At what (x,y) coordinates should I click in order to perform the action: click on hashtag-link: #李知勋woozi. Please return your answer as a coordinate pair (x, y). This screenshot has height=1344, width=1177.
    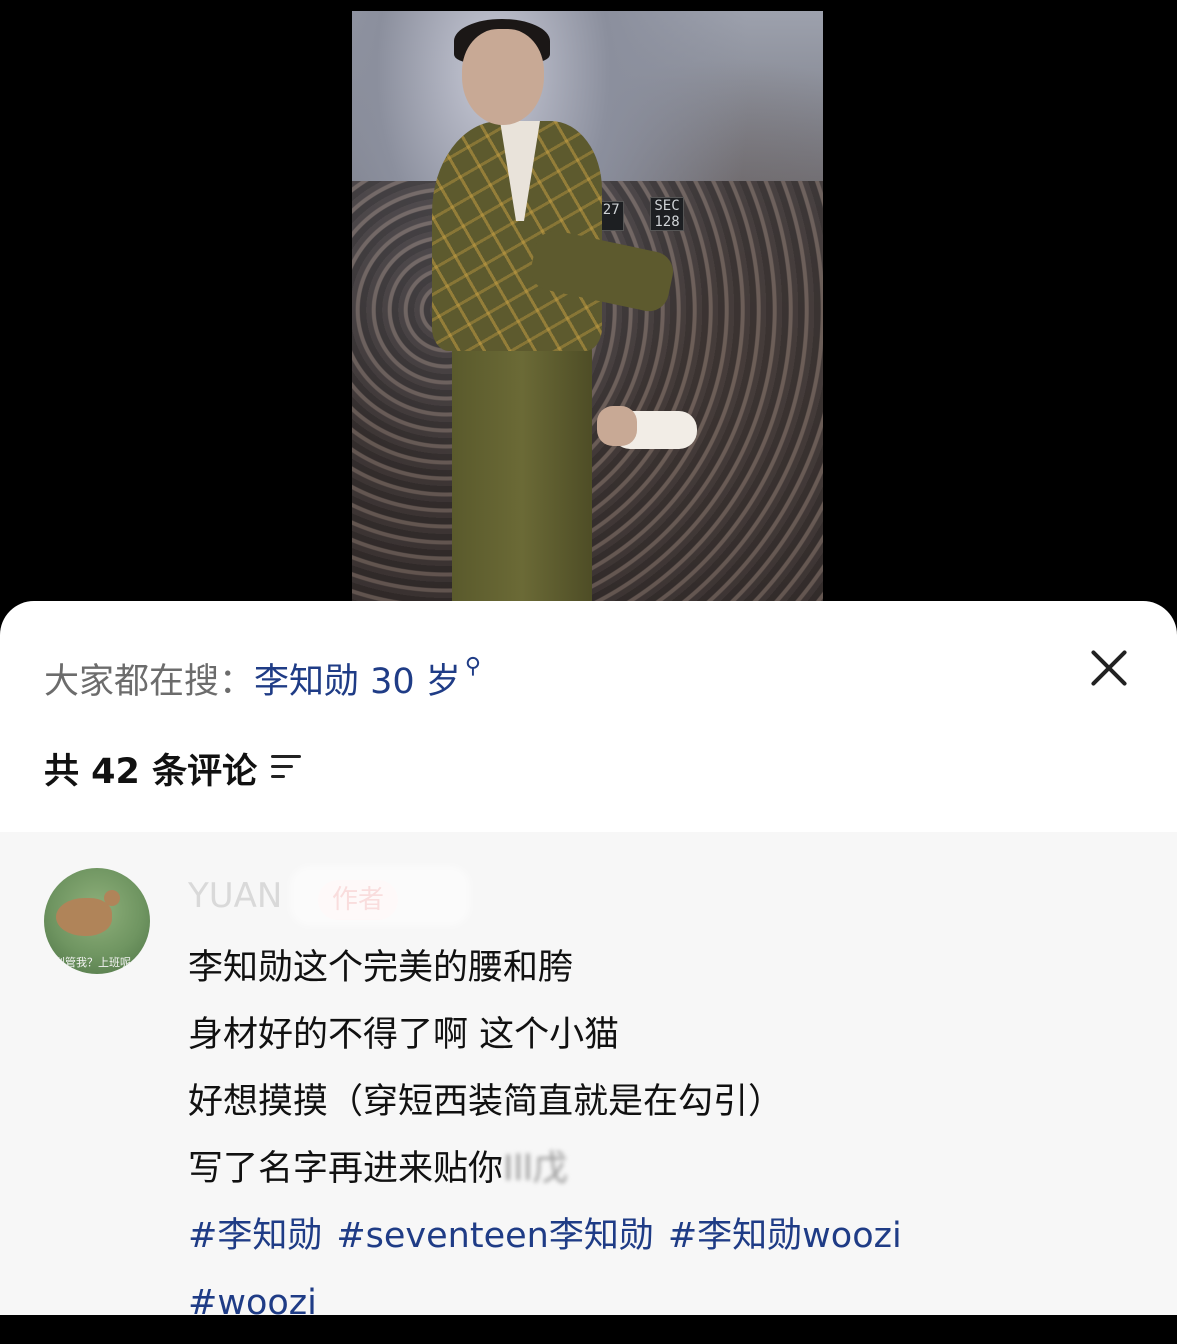
    Looking at the image, I should click on (785, 1236).